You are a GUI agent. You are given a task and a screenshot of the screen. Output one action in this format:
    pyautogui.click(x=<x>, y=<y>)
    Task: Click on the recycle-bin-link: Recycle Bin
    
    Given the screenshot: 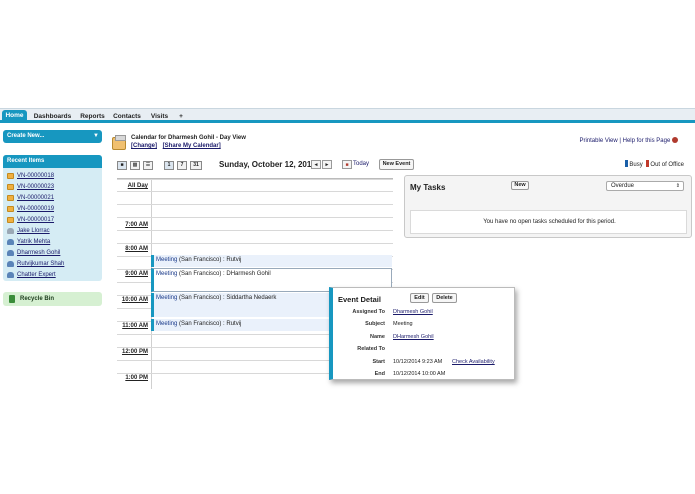 What is the action you would take?
    pyautogui.click(x=52, y=299)
    